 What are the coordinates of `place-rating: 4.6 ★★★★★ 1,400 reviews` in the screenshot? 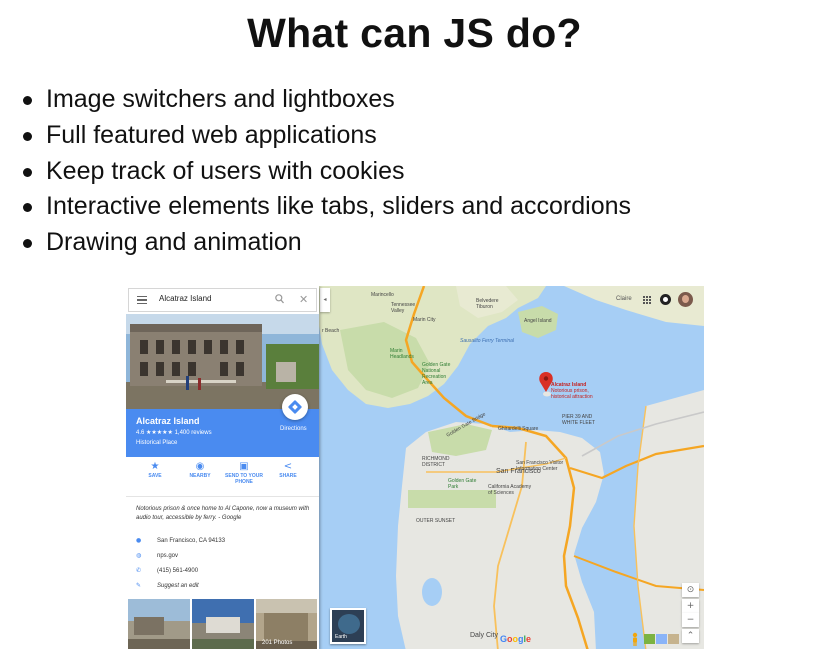 It's located at (174, 432).